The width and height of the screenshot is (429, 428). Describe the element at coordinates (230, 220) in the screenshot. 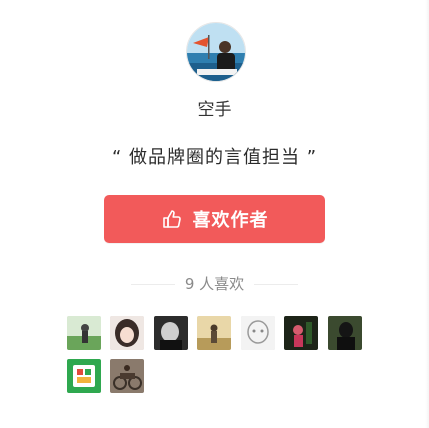

I see `like-author-label: 喜欢作者` at that location.